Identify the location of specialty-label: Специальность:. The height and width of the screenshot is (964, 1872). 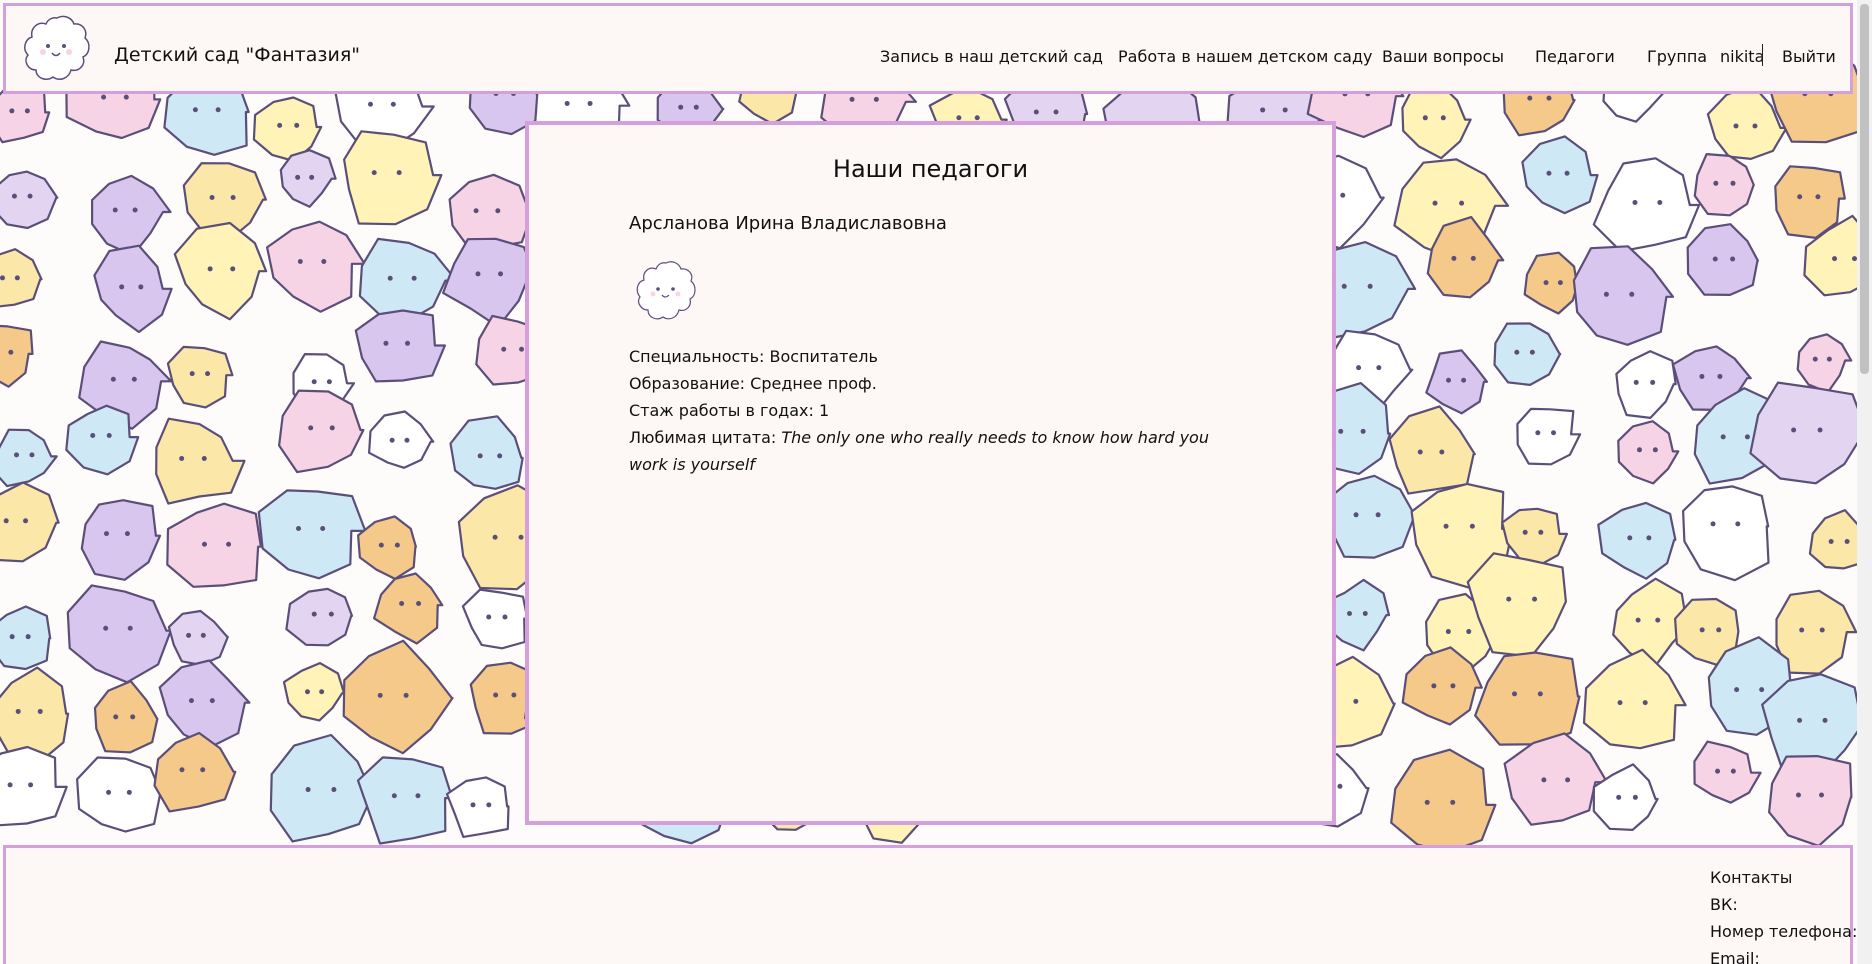
(697, 356).